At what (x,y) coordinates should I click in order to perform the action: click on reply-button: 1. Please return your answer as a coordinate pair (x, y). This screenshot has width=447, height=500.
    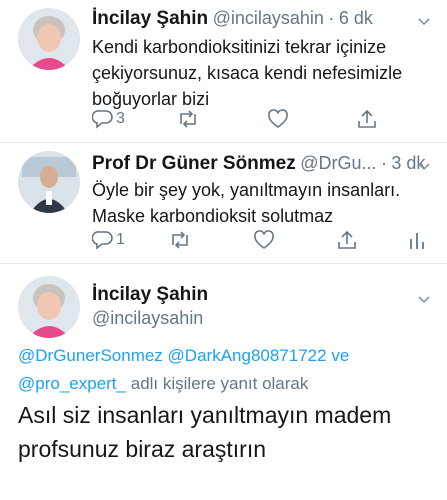
    Looking at the image, I should click on (108, 240).